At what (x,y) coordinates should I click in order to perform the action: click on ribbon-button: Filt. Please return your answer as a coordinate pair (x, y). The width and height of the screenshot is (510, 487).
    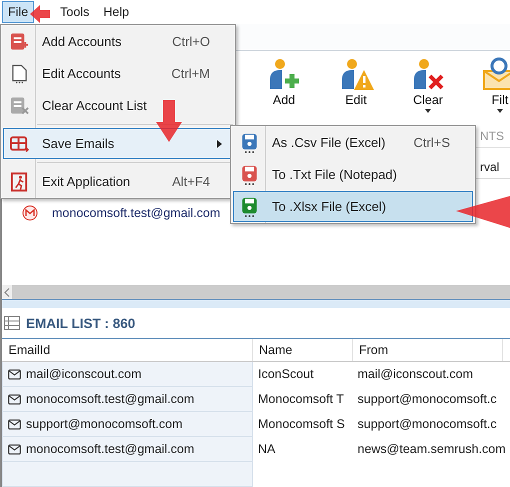
    Looking at the image, I should click on (487, 85).